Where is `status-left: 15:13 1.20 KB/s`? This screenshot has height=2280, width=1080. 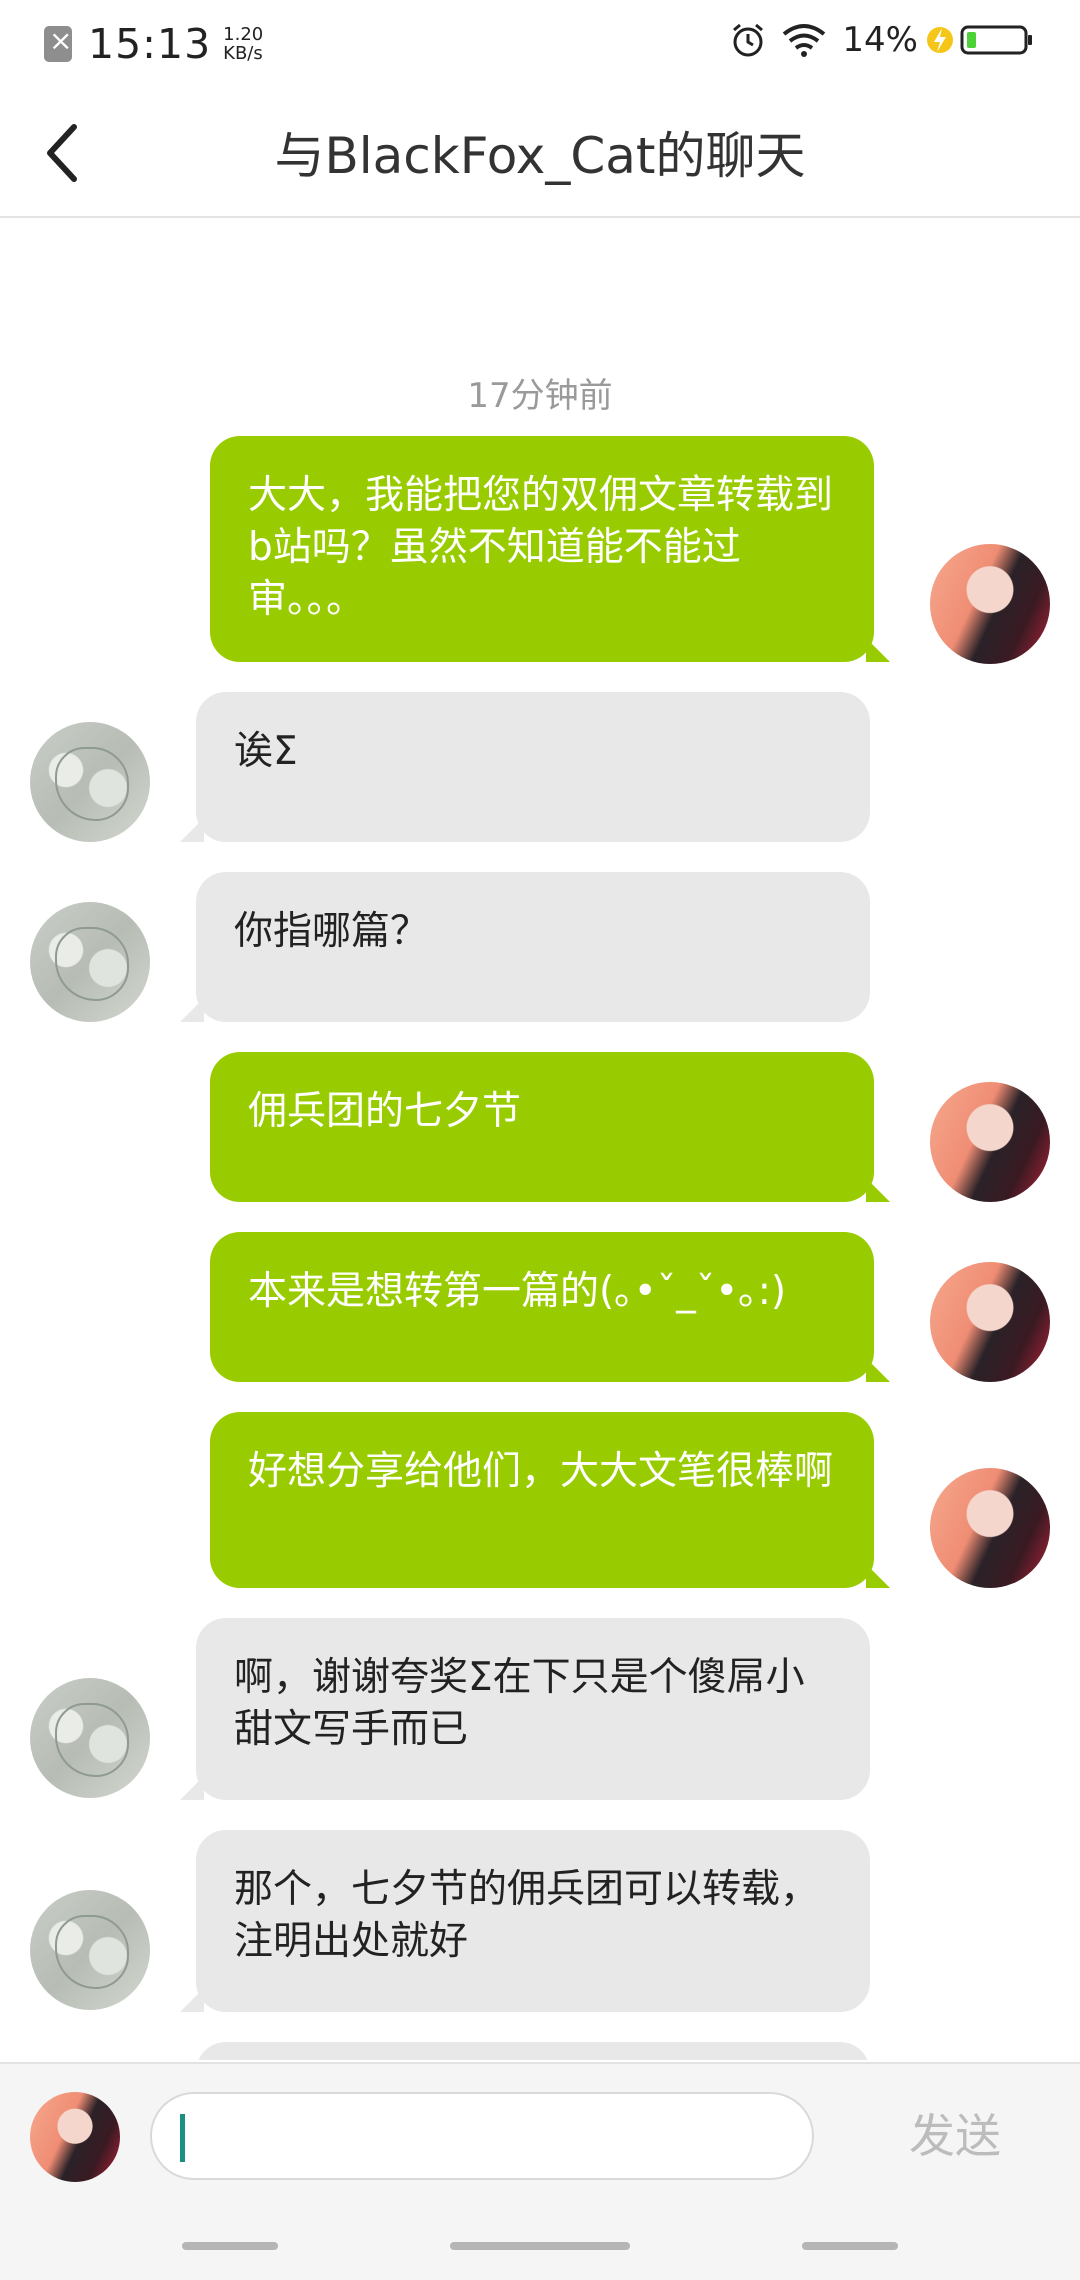 status-left: 15:13 1.20 KB/s is located at coordinates (153, 44).